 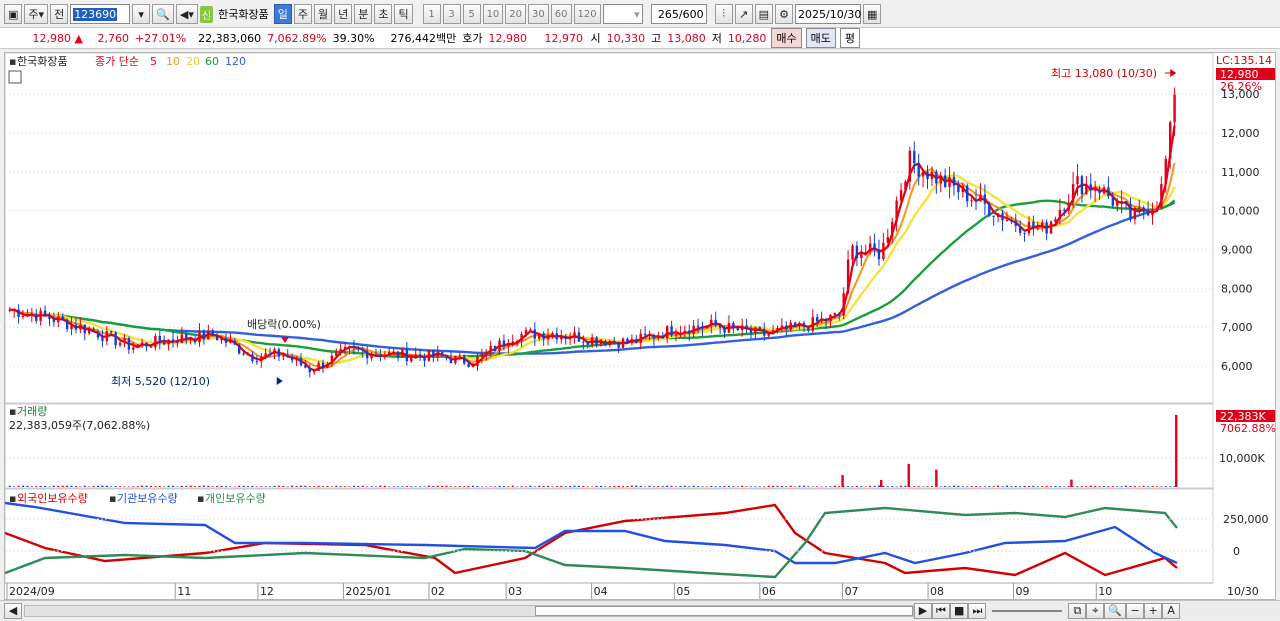 I want to click on interval-60: 60, so click(x=561, y=14).